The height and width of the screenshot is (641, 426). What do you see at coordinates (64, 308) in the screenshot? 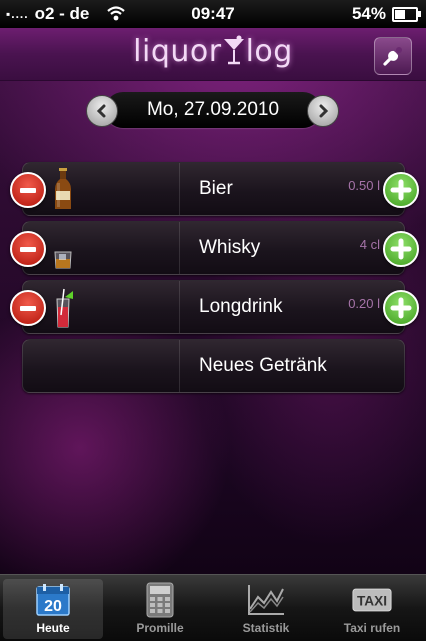
I see `longdrink-glass-icon` at bounding box center [64, 308].